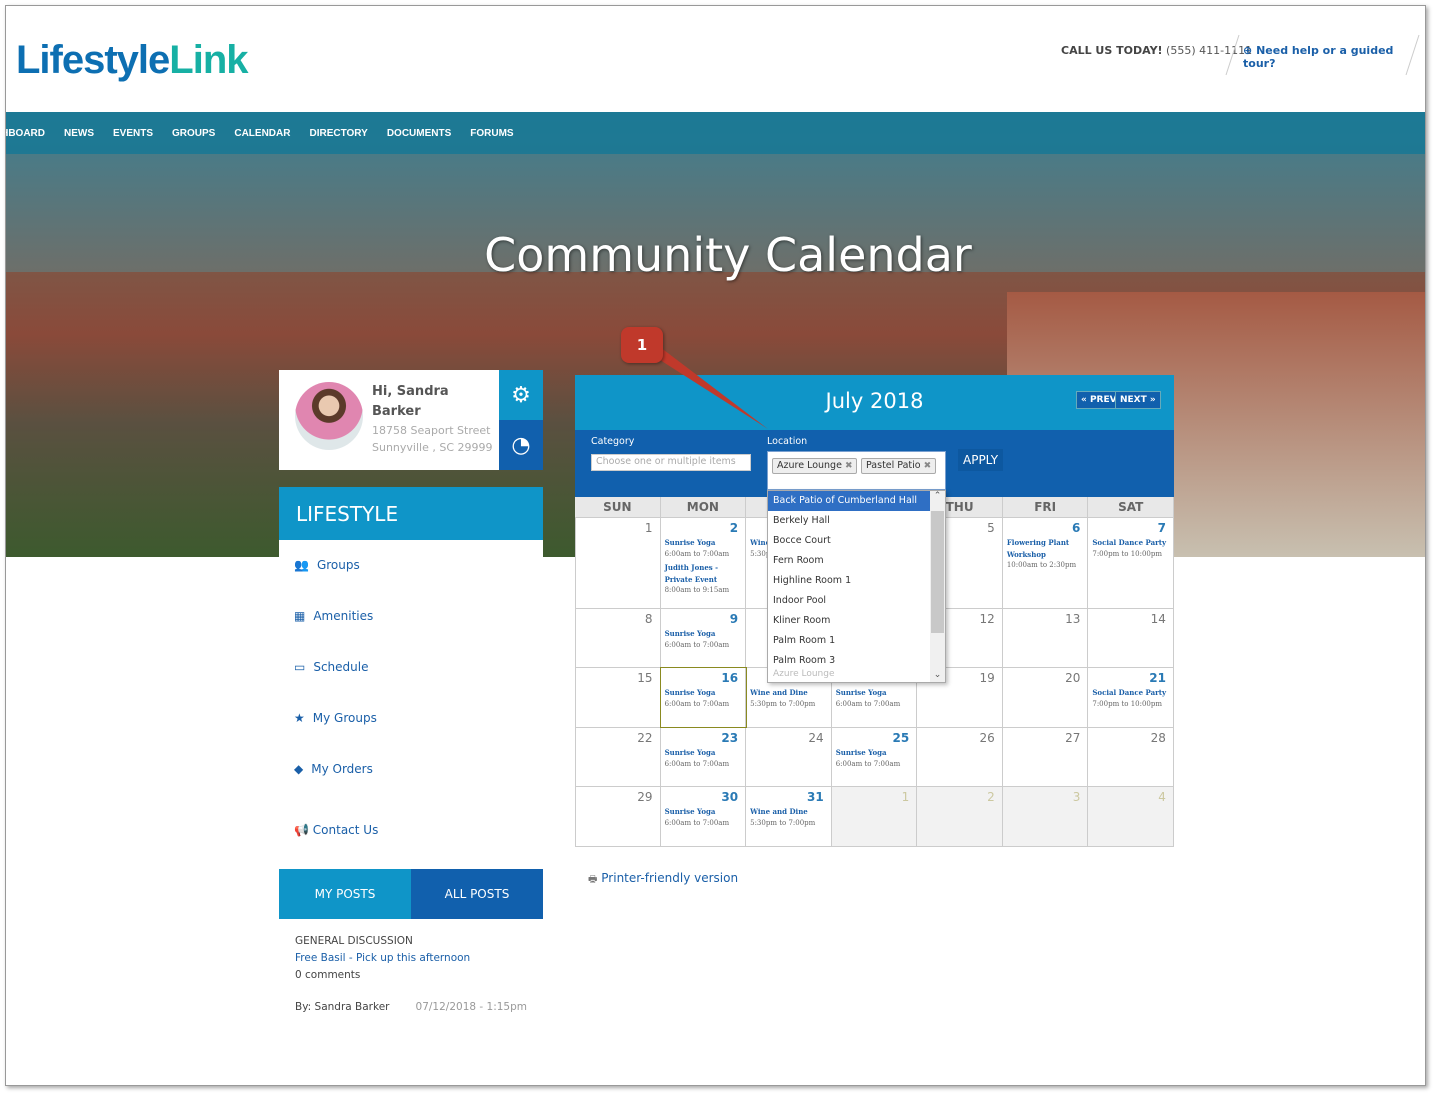 The height and width of the screenshot is (1094, 1435). Describe the element at coordinates (642, 345) in the screenshot. I see `callout-badge: 1` at that location.